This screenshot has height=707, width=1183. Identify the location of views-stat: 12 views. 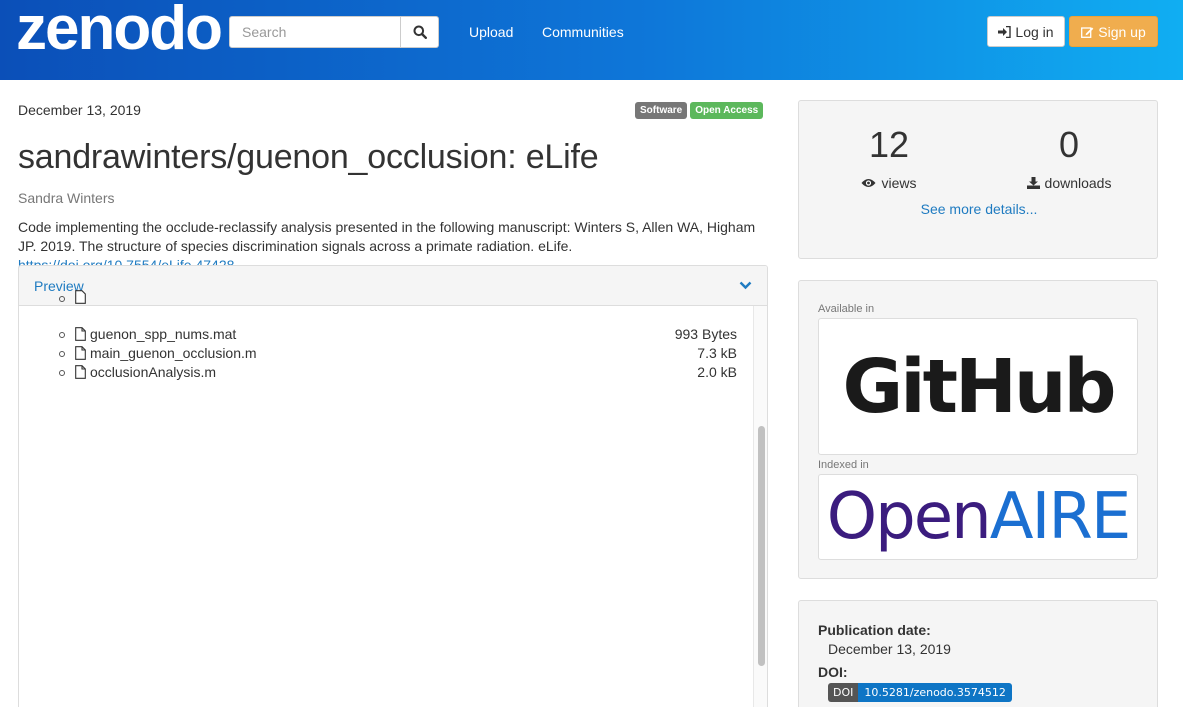
(889, 157).